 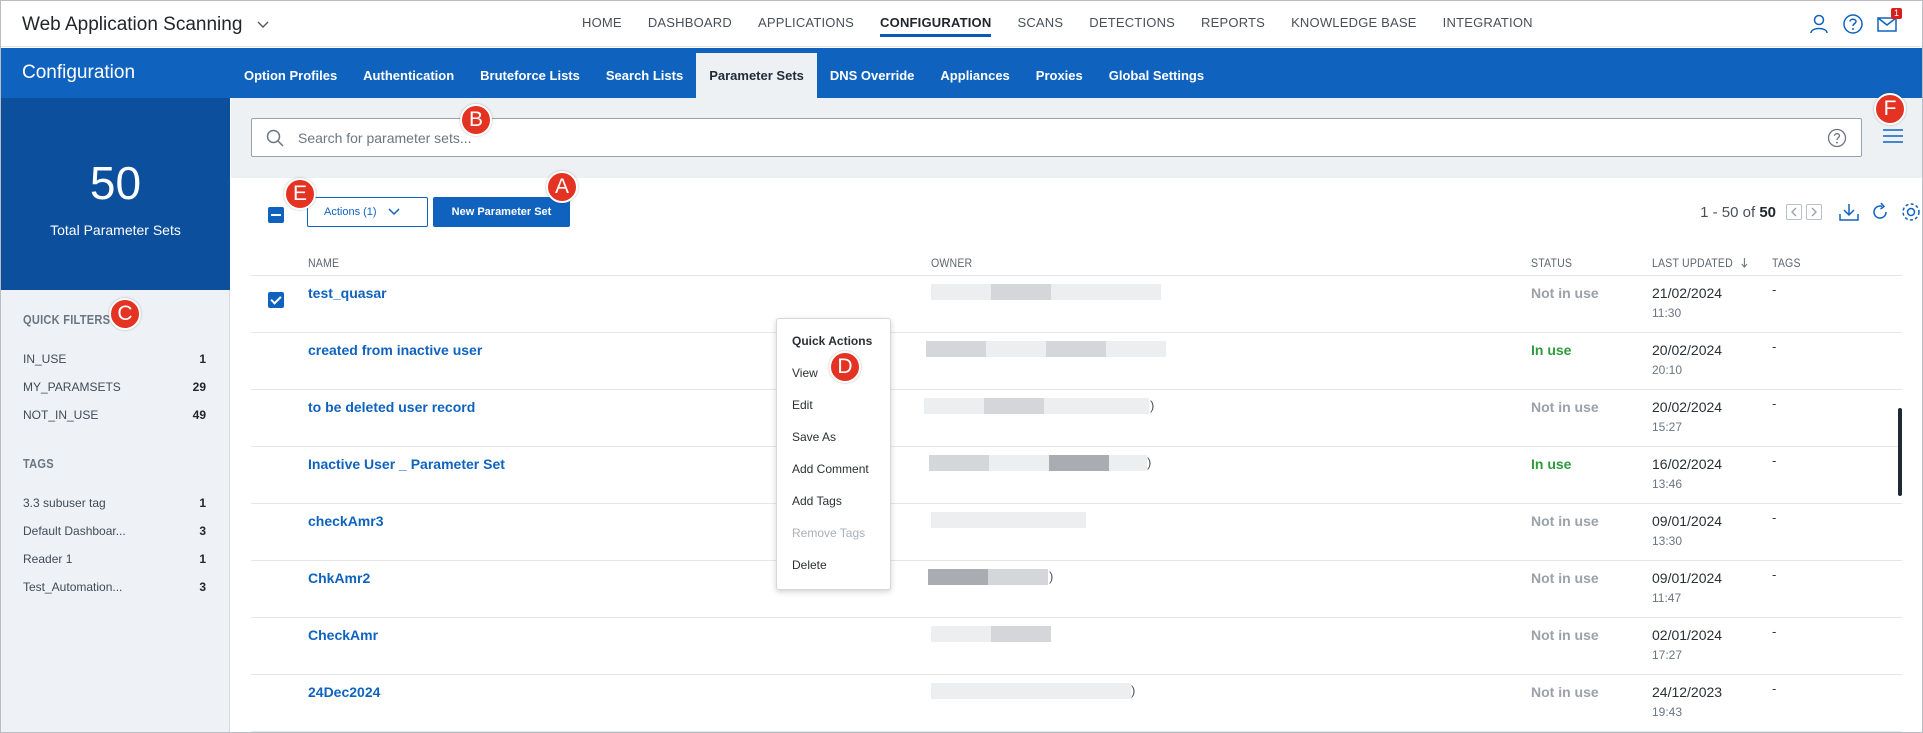 I want to click on actions-dropdown: Actions (1), so click(x=367, y=212).